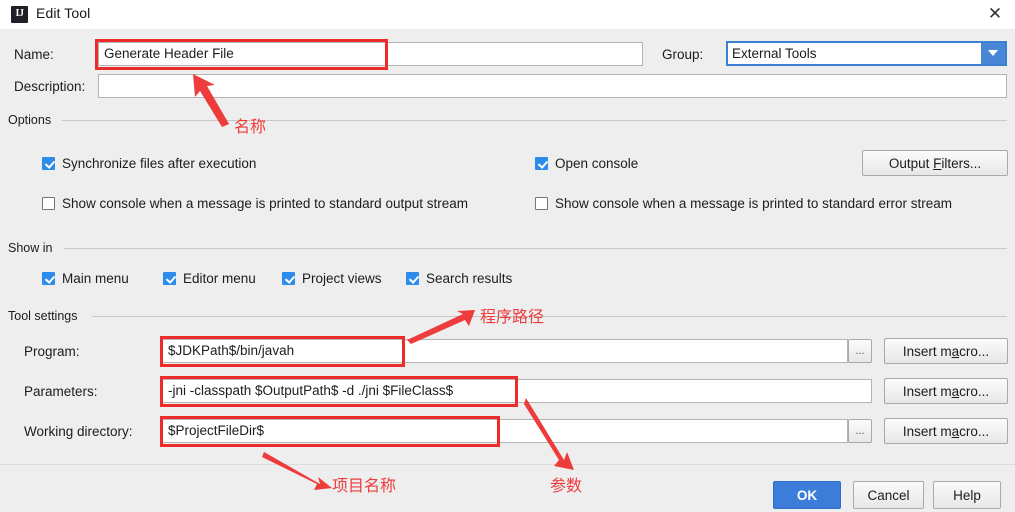 Image resolution: width=1015 pixels, height=512 pixels. I want to click on group-select-value: External Tools, so click(774, 53).